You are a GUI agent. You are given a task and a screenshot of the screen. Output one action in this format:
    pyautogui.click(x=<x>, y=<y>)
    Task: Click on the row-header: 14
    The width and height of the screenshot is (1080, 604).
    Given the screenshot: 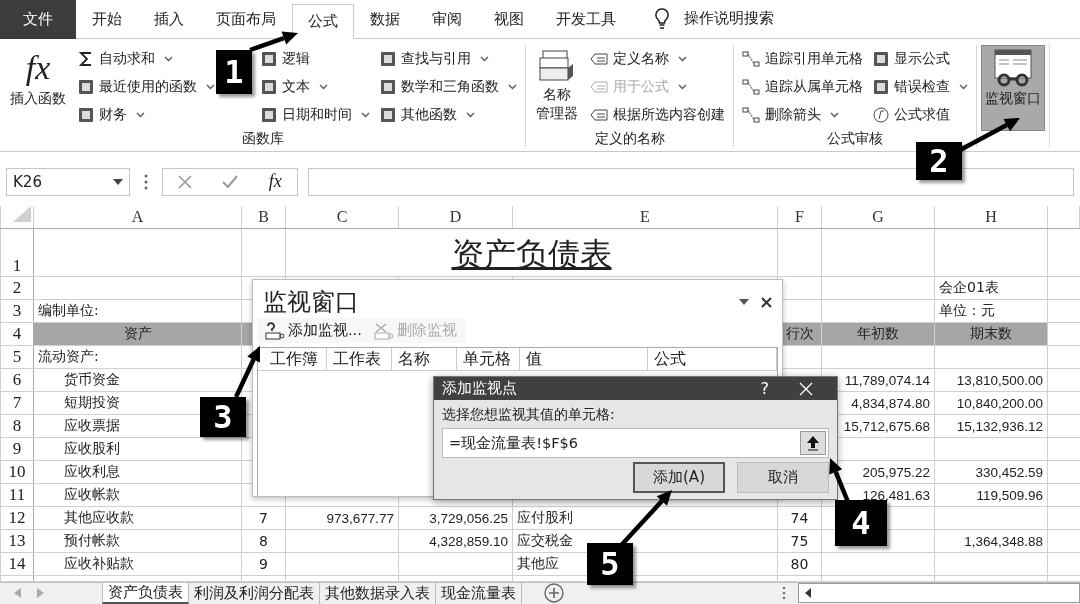 What is the action you would take?
    pyautogui.click(x=17, y=564)
    